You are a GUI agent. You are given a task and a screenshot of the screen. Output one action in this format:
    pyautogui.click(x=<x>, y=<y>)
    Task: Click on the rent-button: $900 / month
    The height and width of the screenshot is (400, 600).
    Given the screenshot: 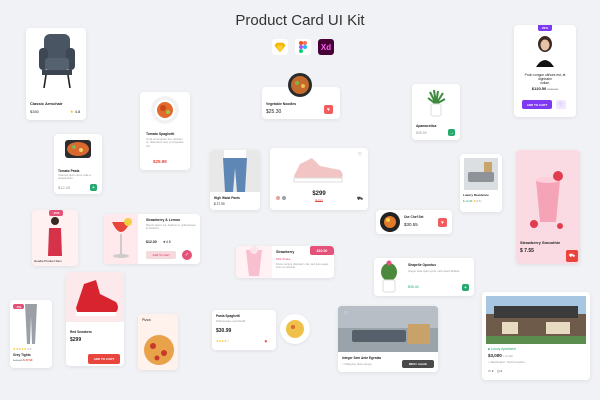 What is the action you would take?
    pyautogui.click(x=418, y=364)
    